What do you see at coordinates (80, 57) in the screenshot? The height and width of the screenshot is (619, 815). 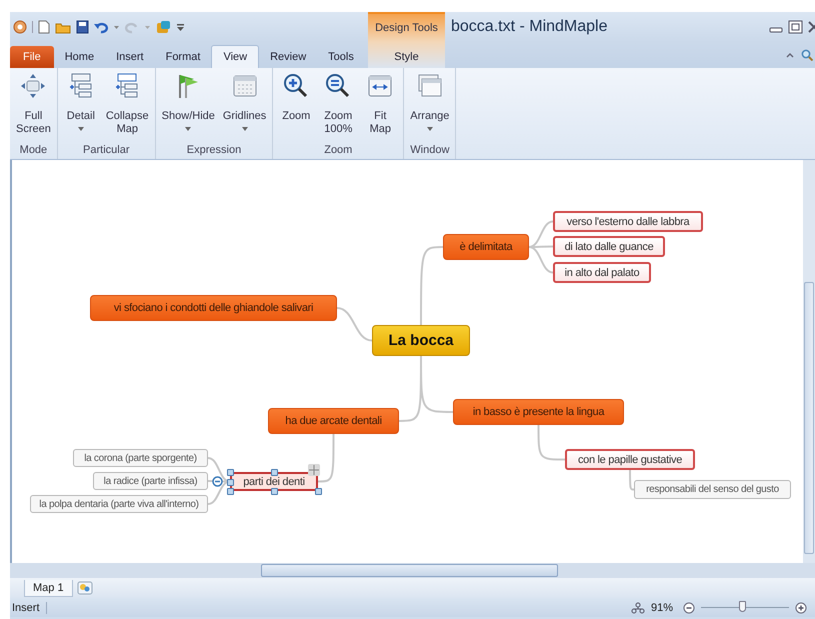 I see `ribbon-tab: Home` at bounding box center [80, 57].